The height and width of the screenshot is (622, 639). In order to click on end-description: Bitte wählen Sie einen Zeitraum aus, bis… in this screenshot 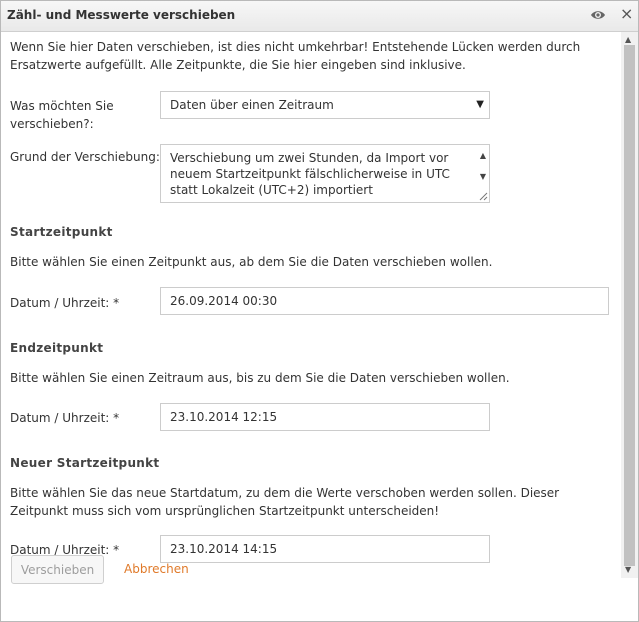, I will do `click(260, 378)`.